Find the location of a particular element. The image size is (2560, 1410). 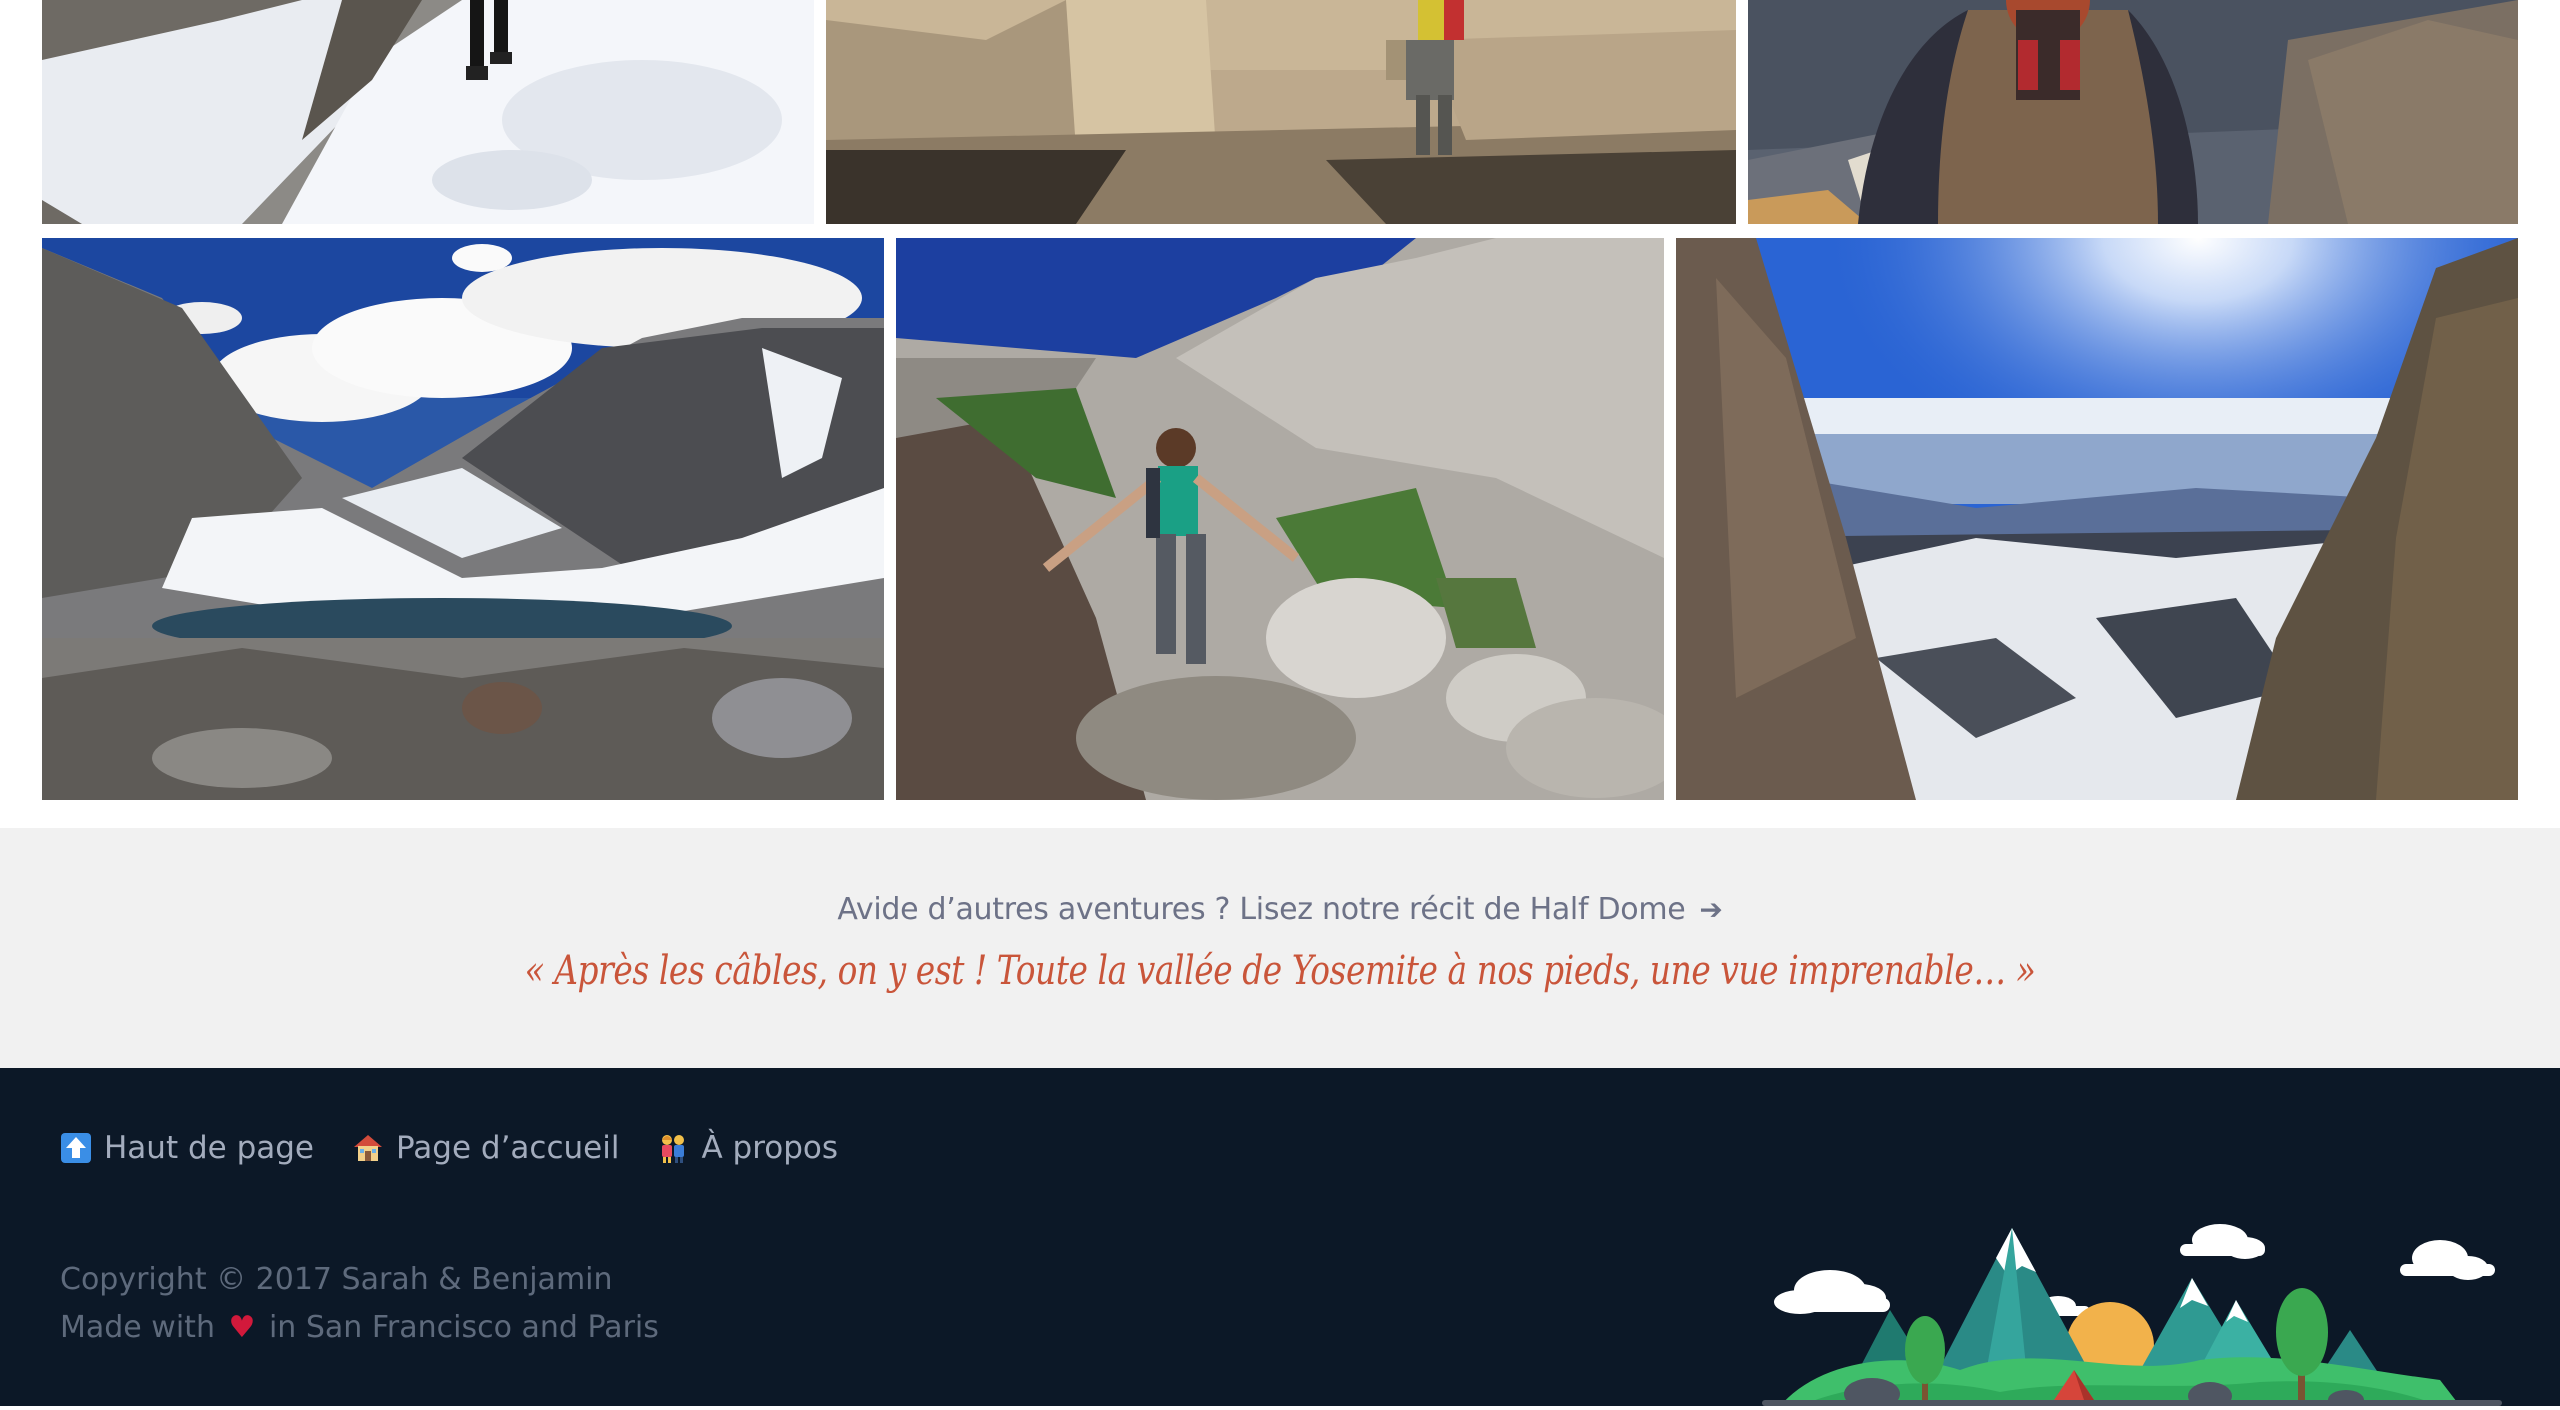

footer-link-top: Haut de page is located at coordinates (187, 1148).